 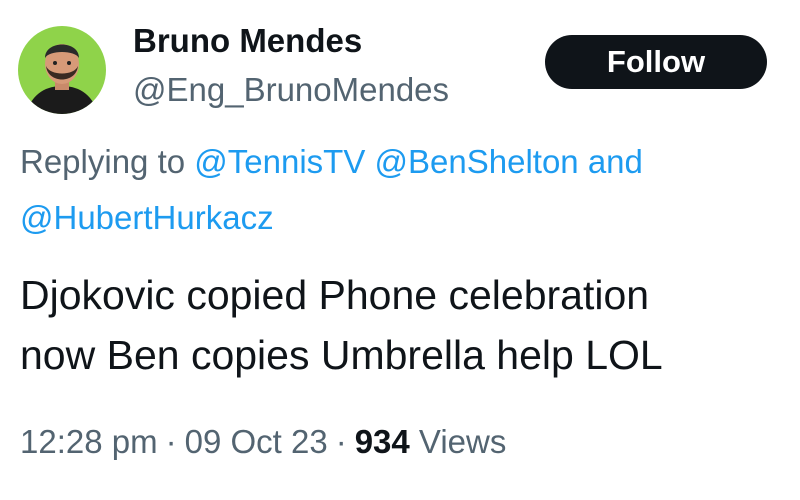 I want to click on reply-conjunction: and, so click(x=615, y=161).